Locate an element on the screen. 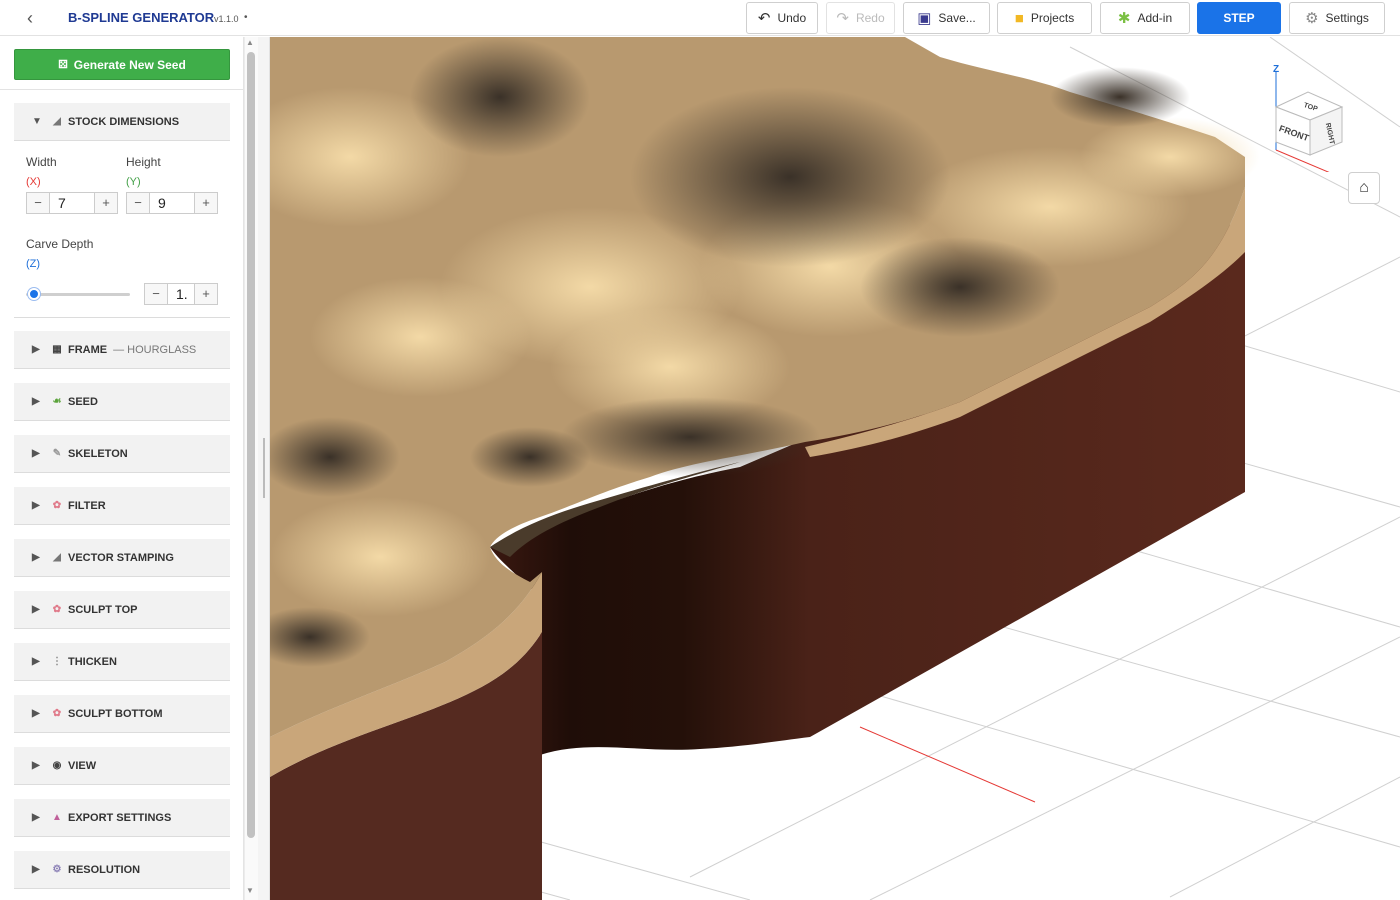 Image resolution: width=1400 pixels, height=900 pixels. sidebar-scroll-thumb is located at coordinates (251, 445).